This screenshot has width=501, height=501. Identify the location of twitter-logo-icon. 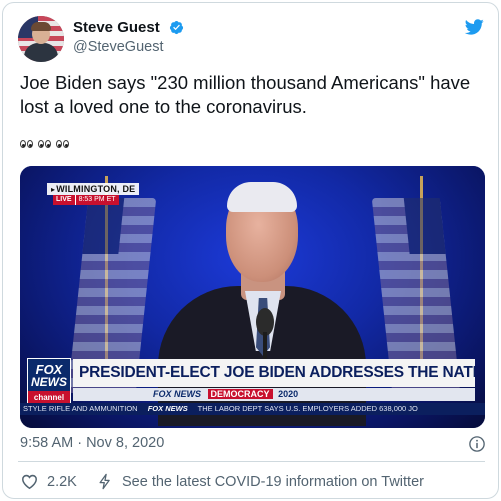
(474, 27).